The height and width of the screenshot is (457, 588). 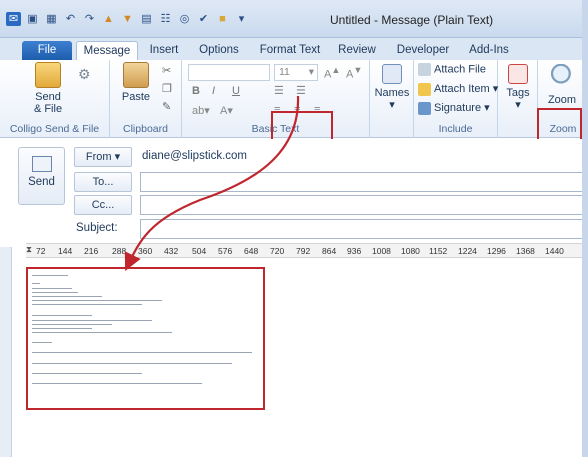 I want to click on group-colligo: Send & File ⚙ Colligo Send & File, so click(x=55, y=99).